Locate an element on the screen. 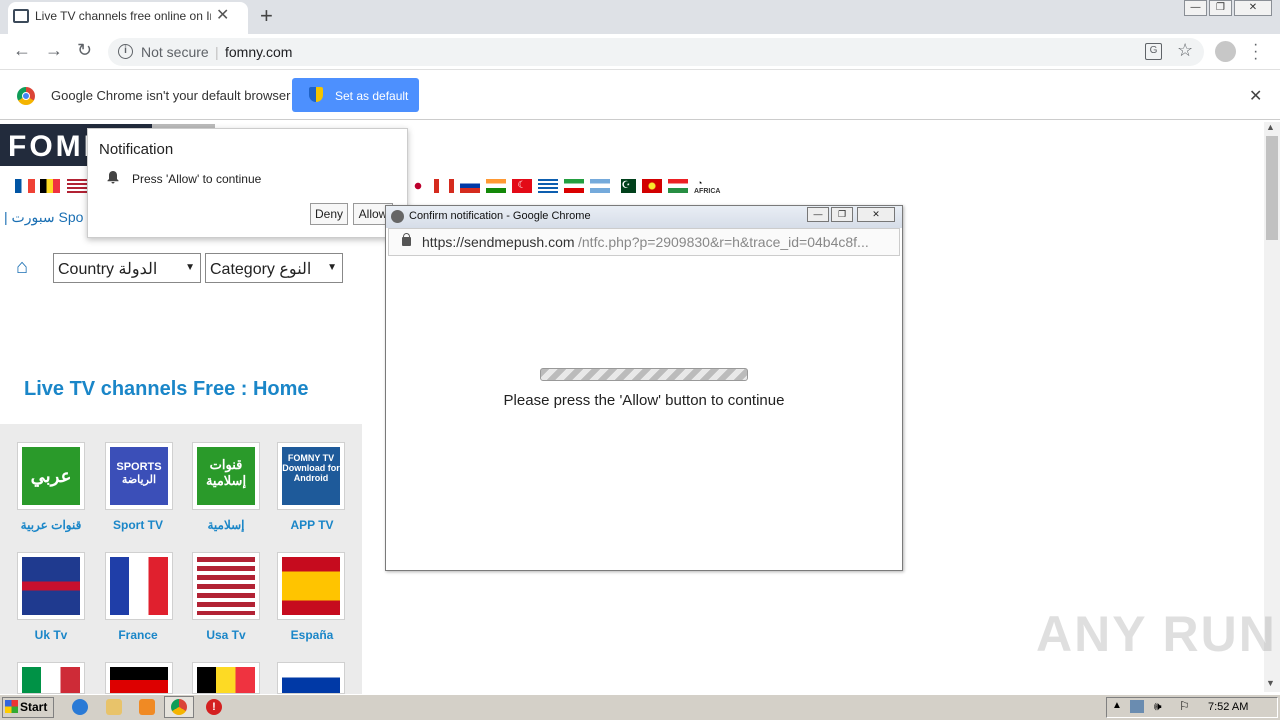 This screenshot has width=1280, height=720. tile-label: Uk Tv is located at coordinates (51, 635).